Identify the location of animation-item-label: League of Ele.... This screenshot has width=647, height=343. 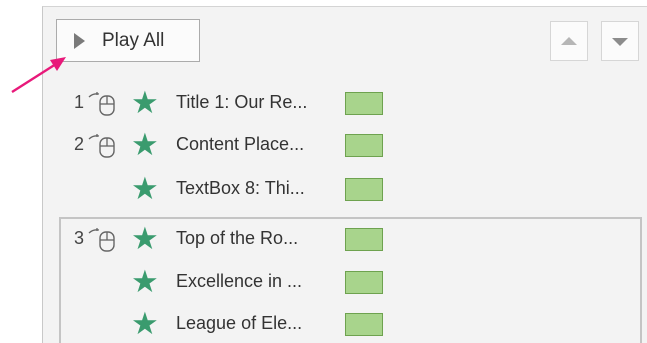
(239, 323).